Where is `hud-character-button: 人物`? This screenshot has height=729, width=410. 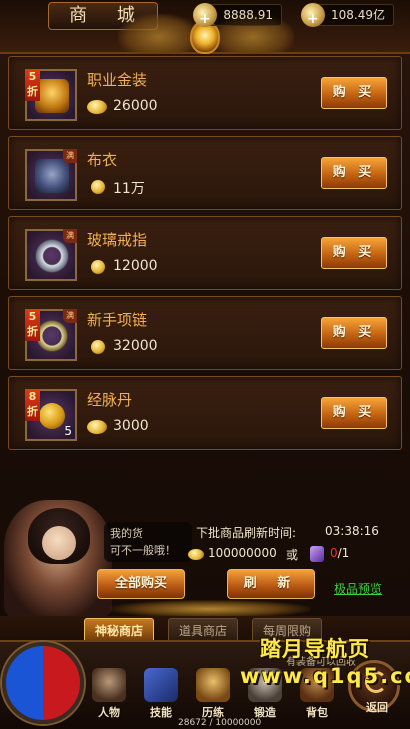
hud-character-button: 人物 is located at coordinates (109, 695).